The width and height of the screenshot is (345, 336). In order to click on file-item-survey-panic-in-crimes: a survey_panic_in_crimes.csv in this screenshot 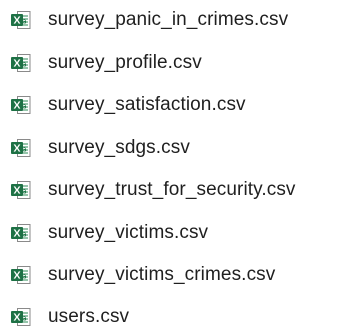, I will do `click(172, 20)`.